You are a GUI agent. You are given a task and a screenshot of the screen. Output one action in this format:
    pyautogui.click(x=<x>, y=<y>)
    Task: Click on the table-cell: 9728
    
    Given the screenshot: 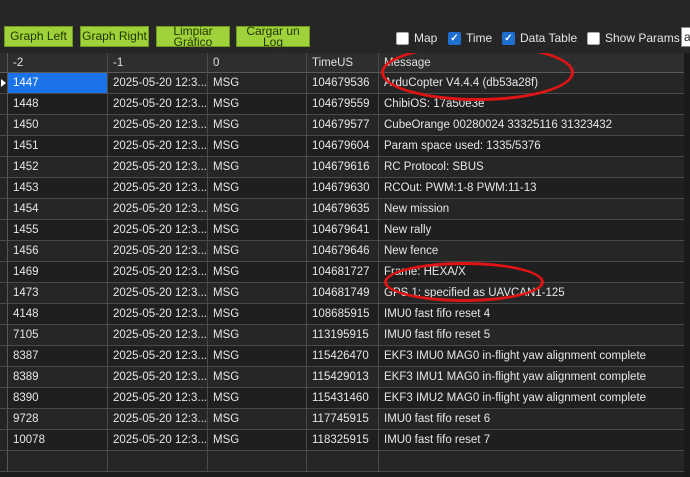 What is the action you would take?
    pyautogui.click(x=58, y=419)
    